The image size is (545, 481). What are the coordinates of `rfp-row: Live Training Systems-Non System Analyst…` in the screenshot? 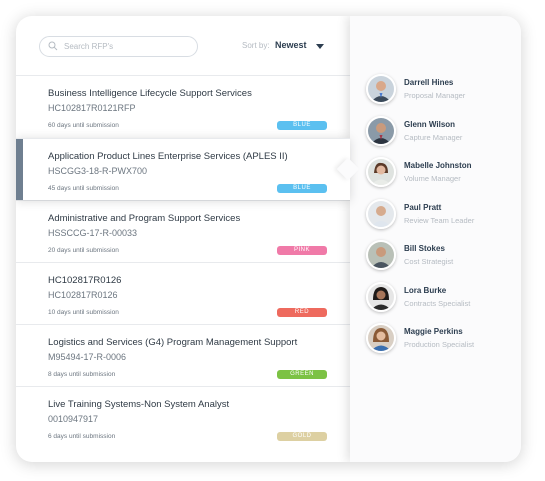 It's located at (183, 417).